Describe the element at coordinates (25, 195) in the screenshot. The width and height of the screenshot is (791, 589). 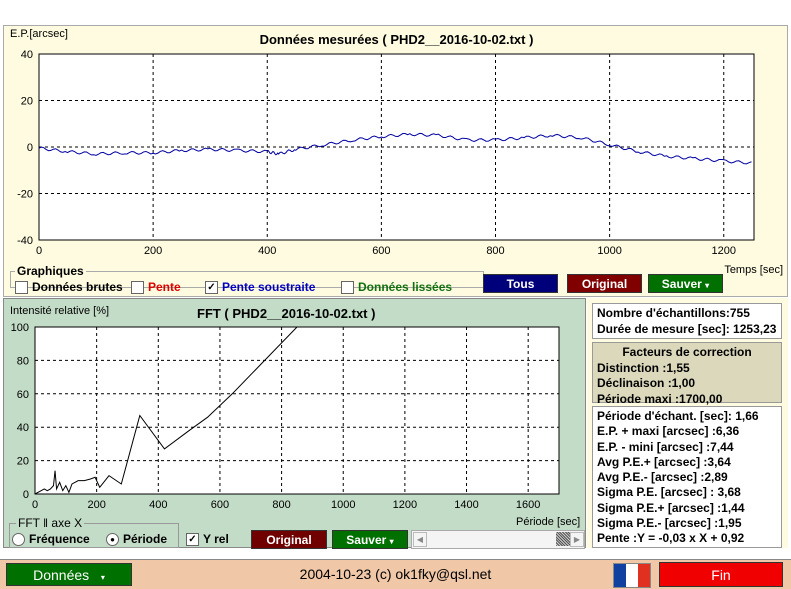
I see `y-tick-label: -20` at that location.